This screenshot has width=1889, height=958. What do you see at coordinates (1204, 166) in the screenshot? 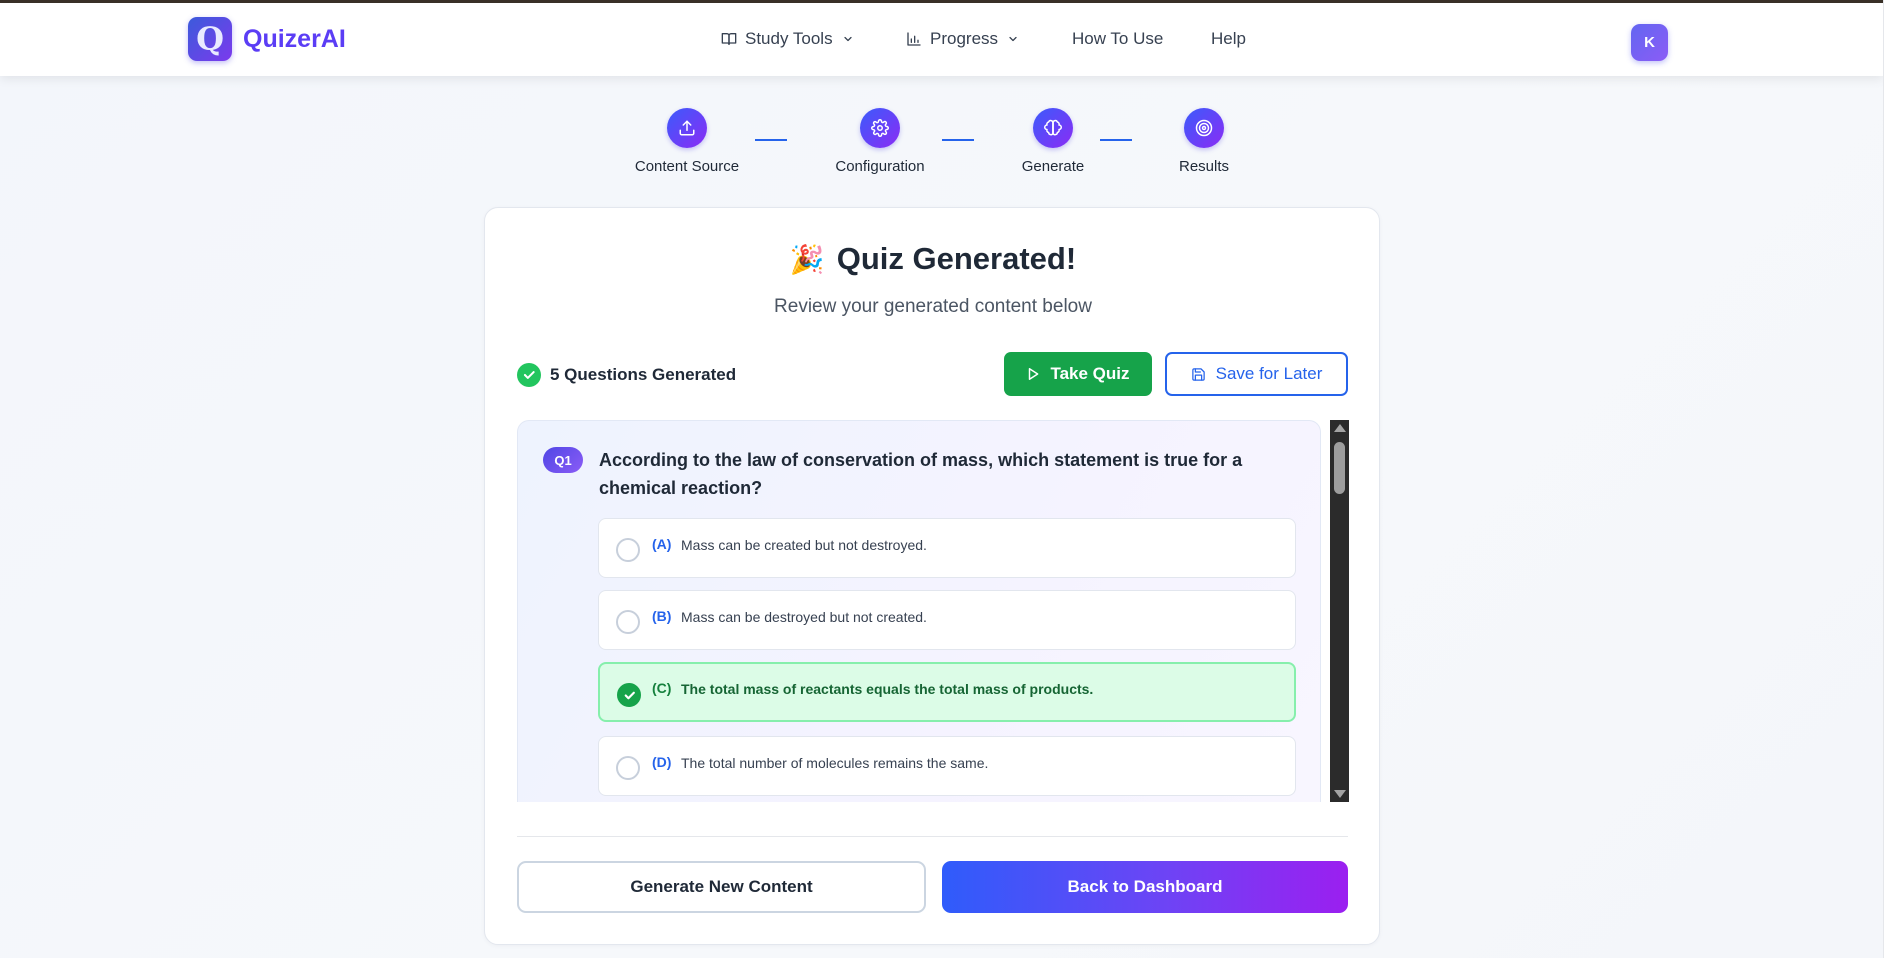
I see `step-label: Results` at bounding box center [1204, 166].